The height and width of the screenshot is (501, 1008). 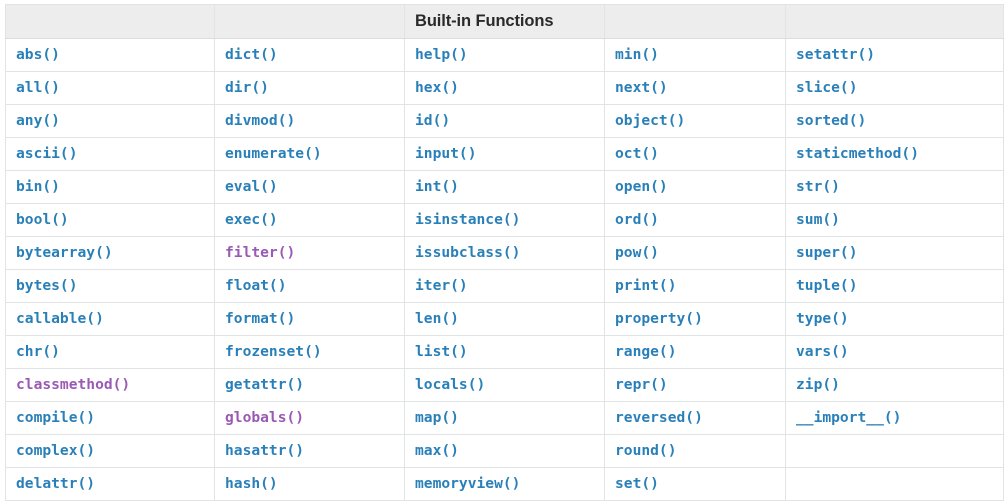 What do you see at coordinates (42, 219) in the screenshot?
I see `function-link: bool()` at bounding box center [42, 219].